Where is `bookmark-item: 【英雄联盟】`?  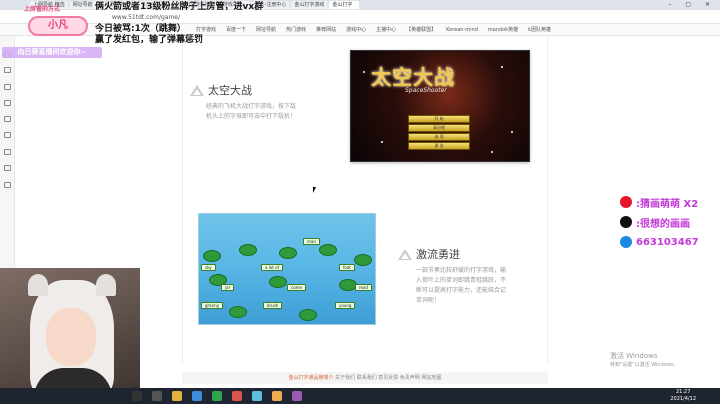
bookmark-item: 【英雄联盟】 is located at coordinates (421, 29).